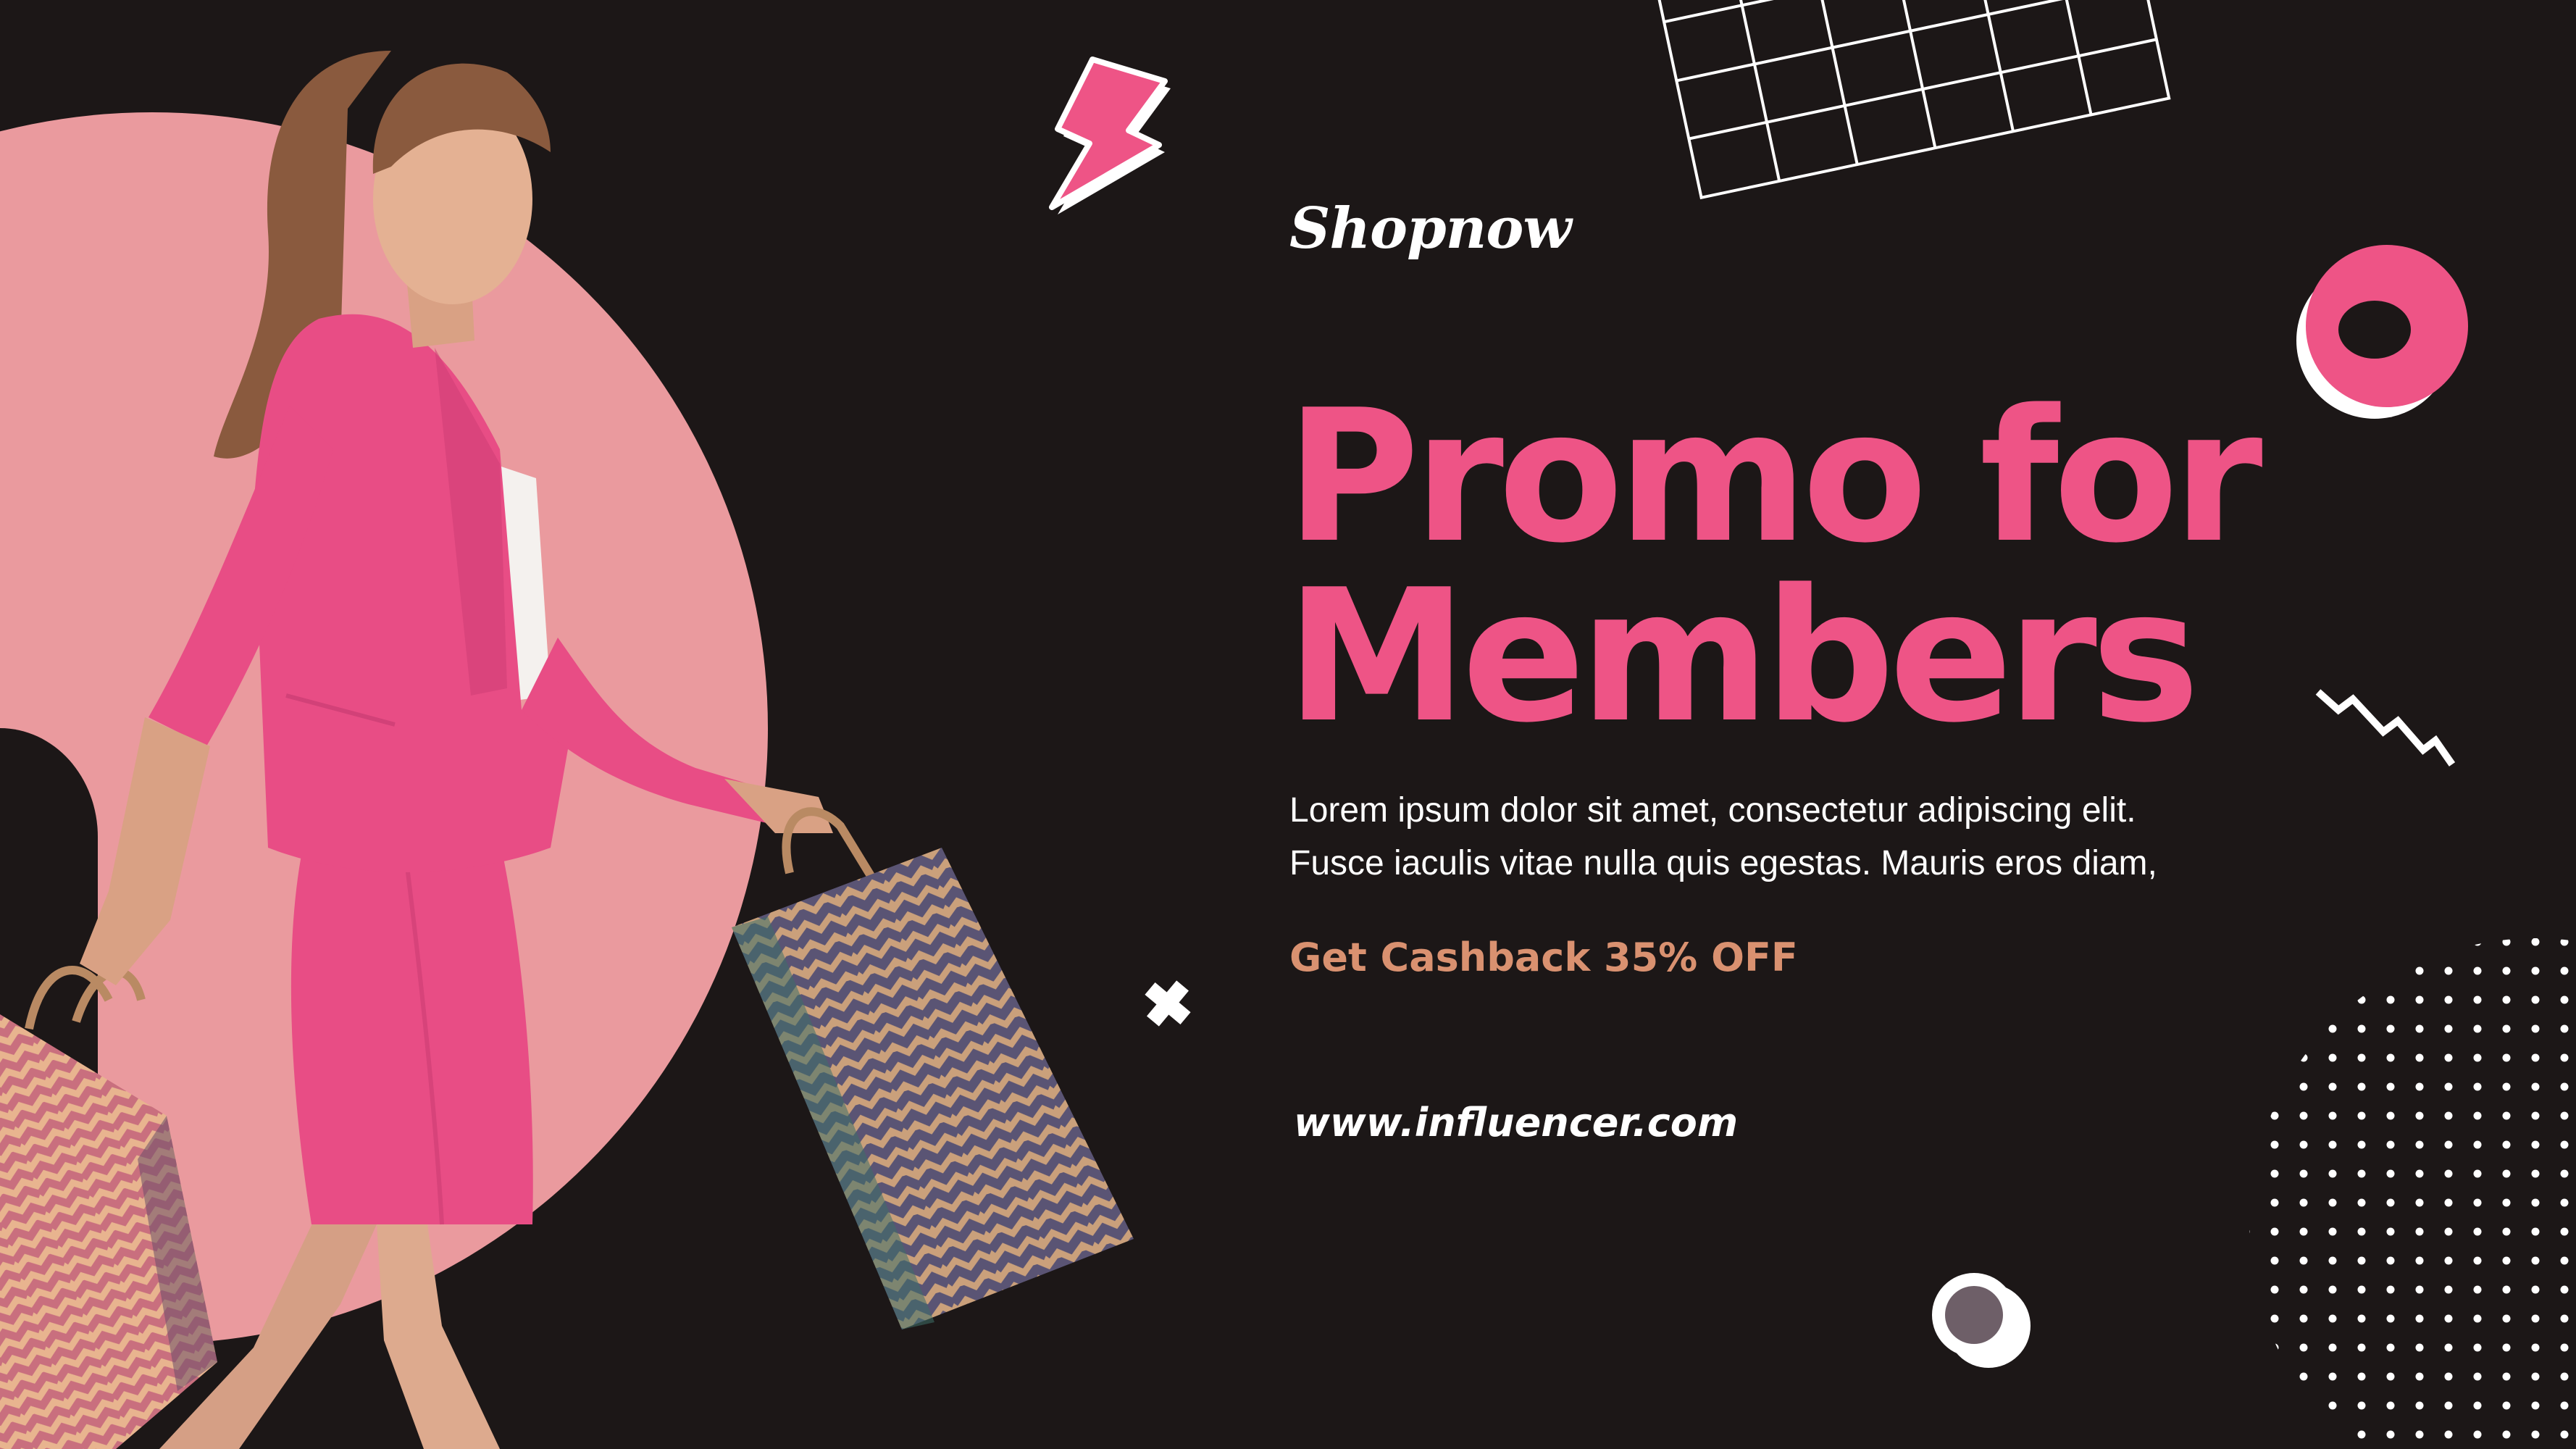 The height and width of the screenshot is (1449, 2576). What do you see at coordinates (1168, 1004) in the screenshot?
I see `cross-icon` at bounding box center [1168, 1004].